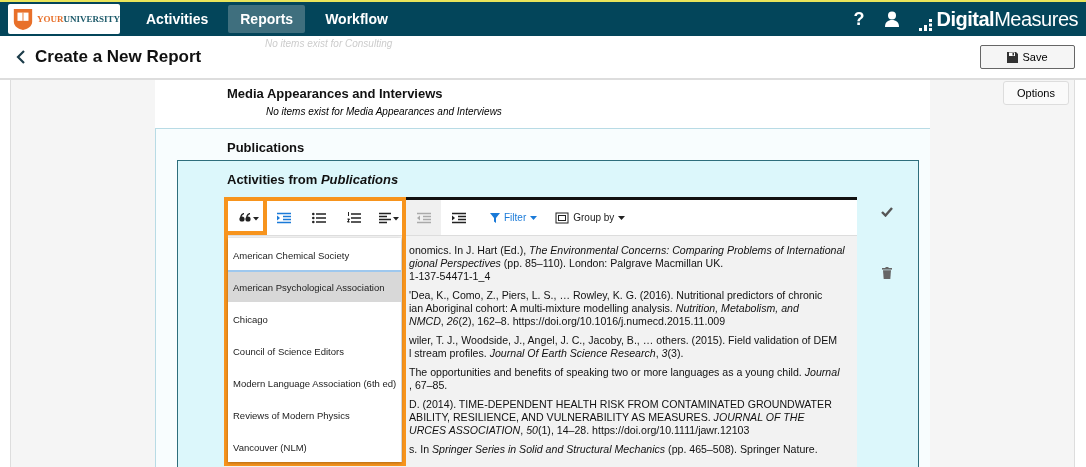 This screenshot has width=1086, height=467. Describe the element at coordinates (388, 217) in the screenshot. I see `align-icon` at that location.